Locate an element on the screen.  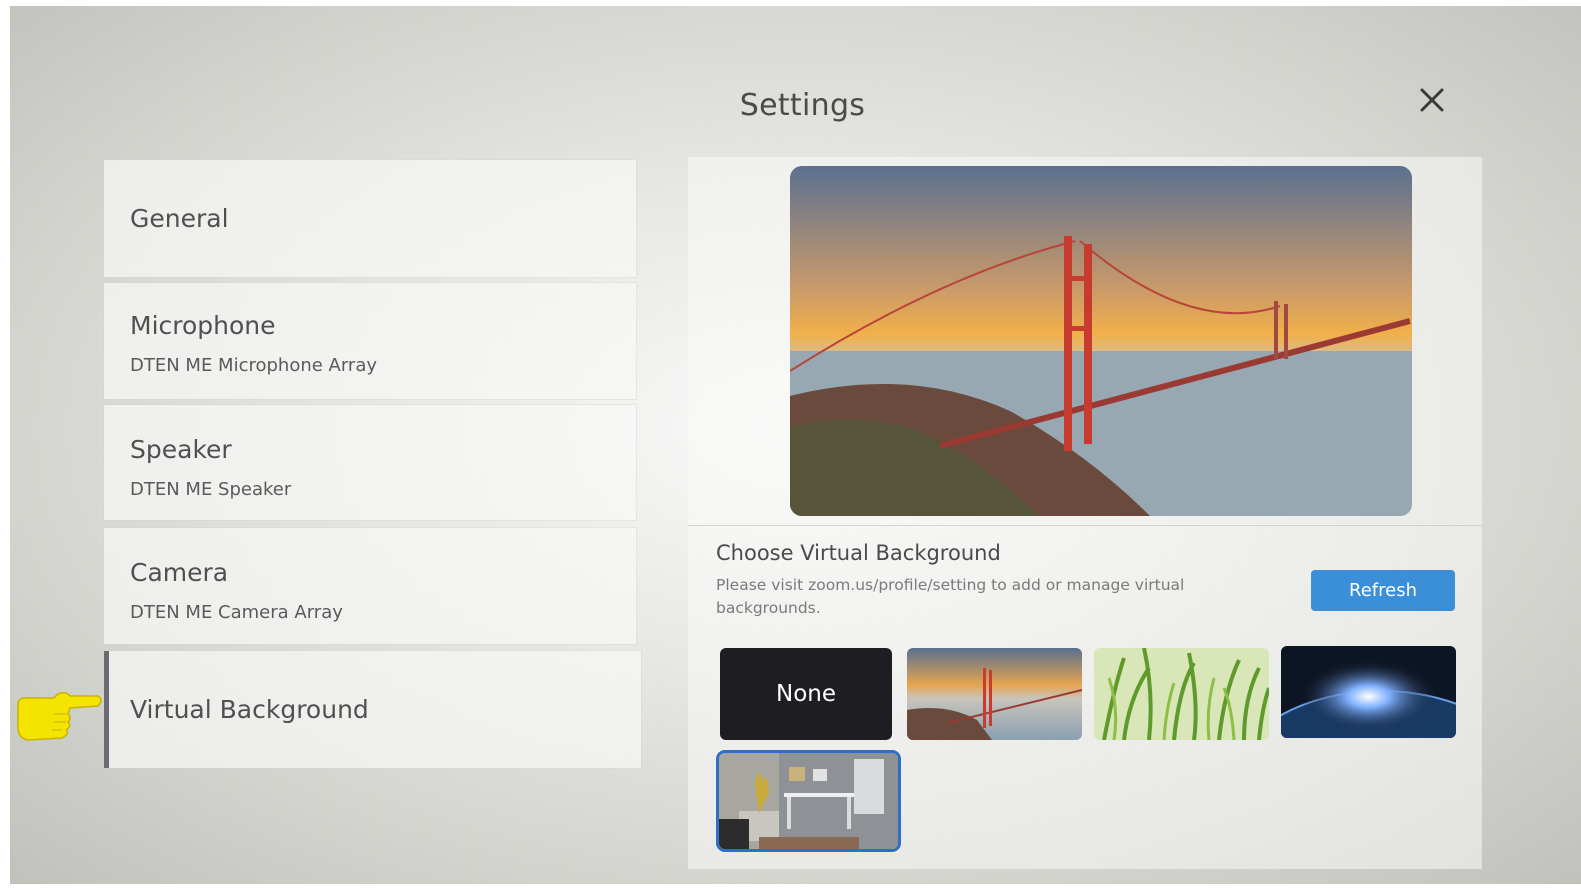
thumbnail-none: None is located at coordinates (806, 694).